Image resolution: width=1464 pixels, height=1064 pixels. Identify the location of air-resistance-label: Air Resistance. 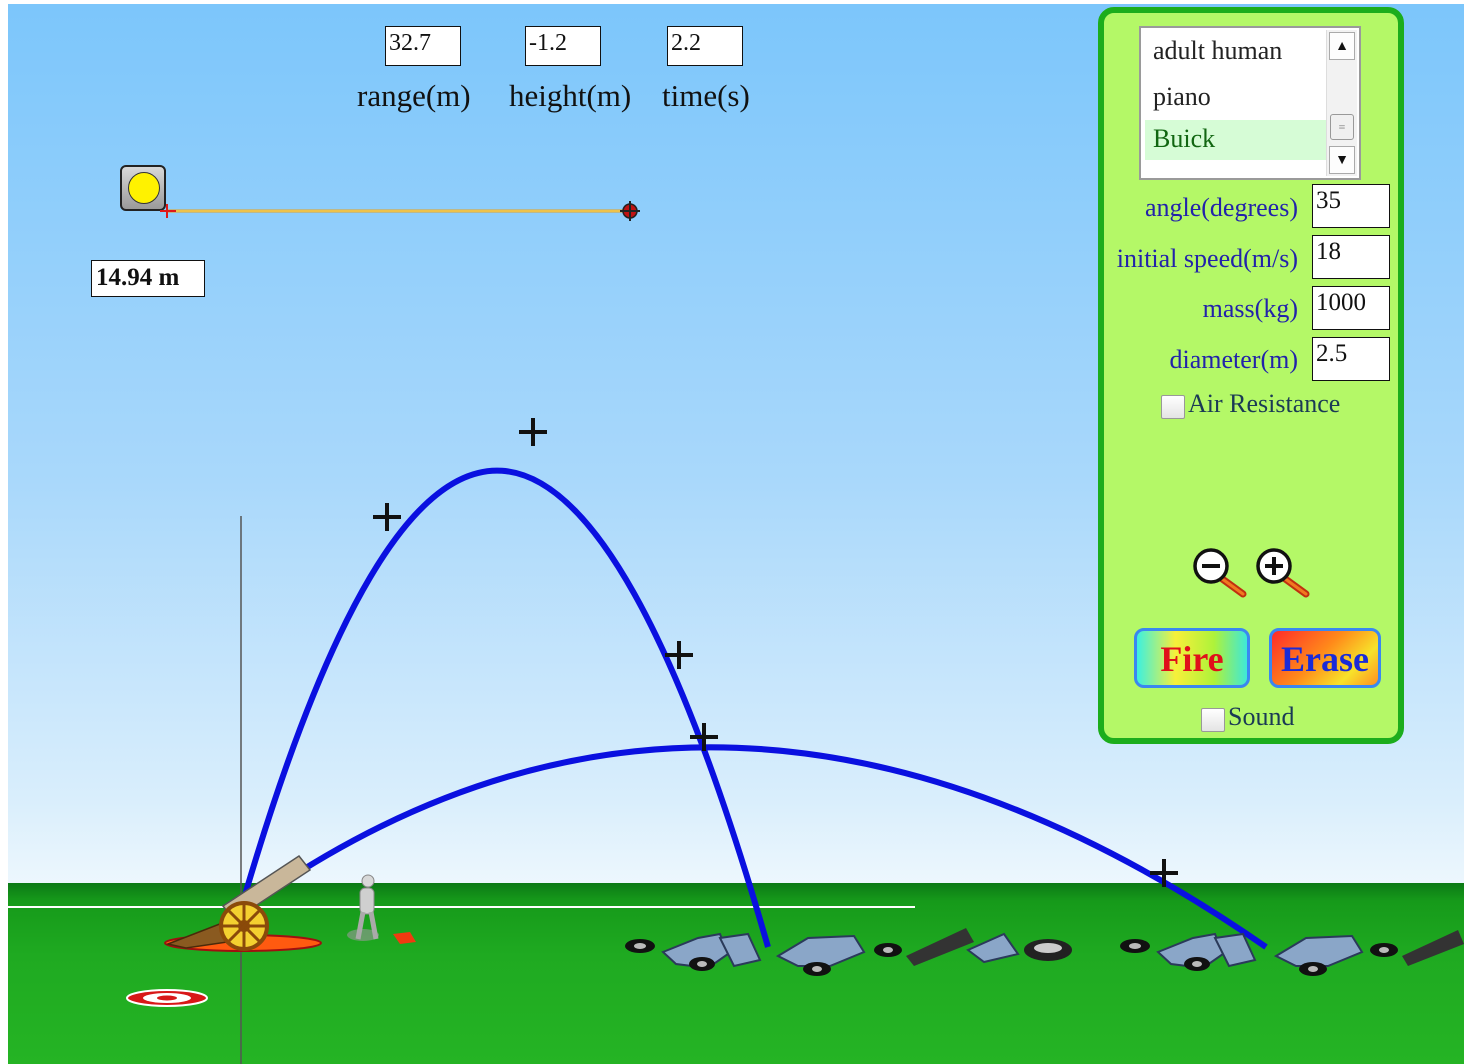
(1264, 403).